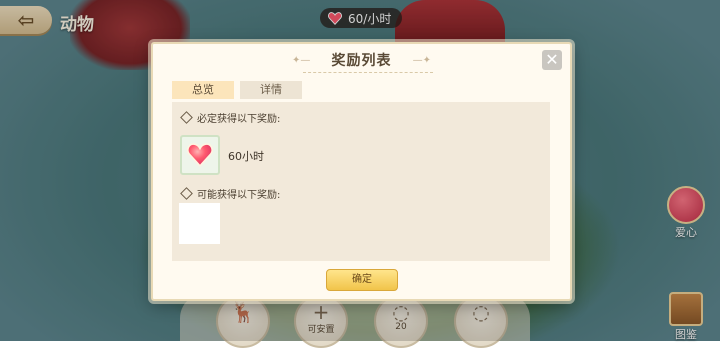 The image size is (720, 348). I want to click on reward-item-slot, so click(200, 155).